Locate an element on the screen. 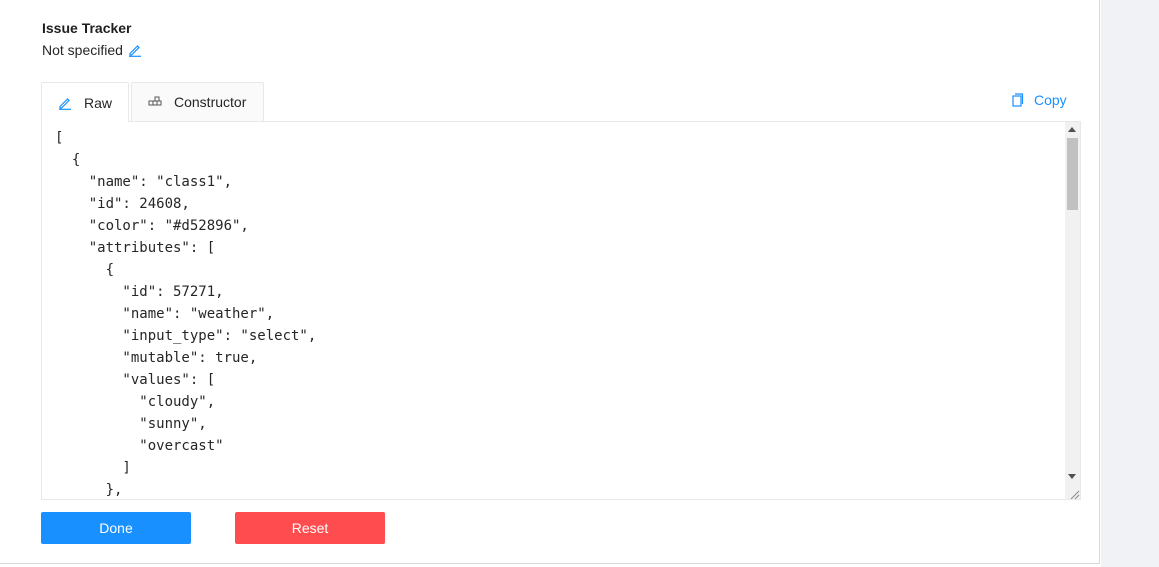 The width and height of the screenshot is (1159, 567). issue-tracker-value: Not specified is located at coordinates (82, 50).